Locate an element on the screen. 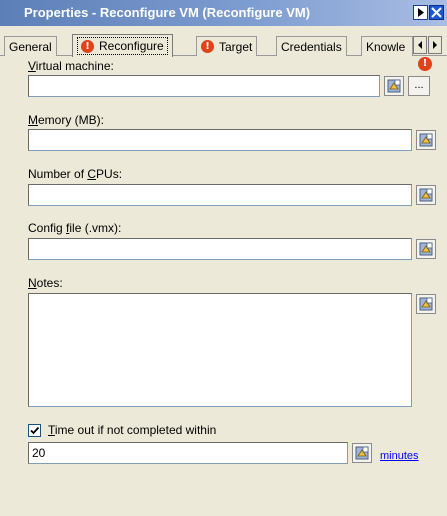  checkmark-icon is located at coordinates (35, 430).